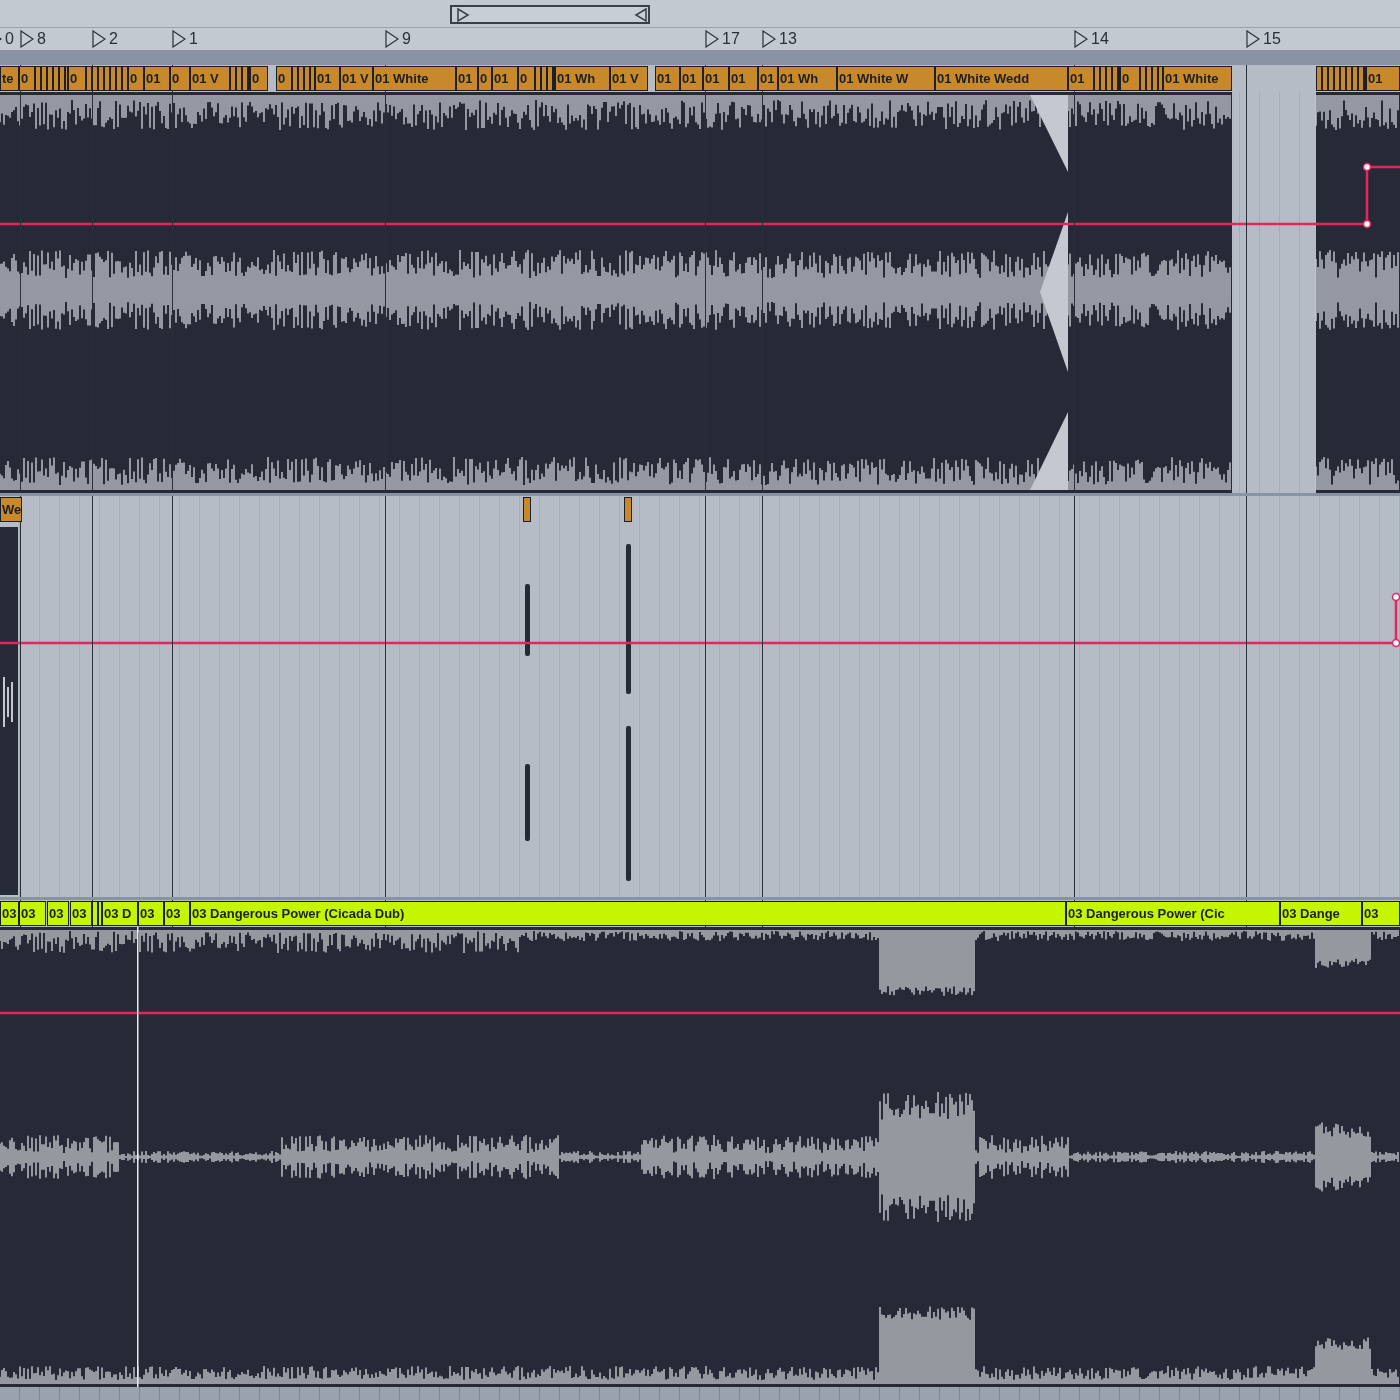 The height and width of the screenshot is (1400, 1400). What do you see at coordinates (193, 39) in the screenshot?
I see `locator-label: 1` at bounding box center [193, 39].